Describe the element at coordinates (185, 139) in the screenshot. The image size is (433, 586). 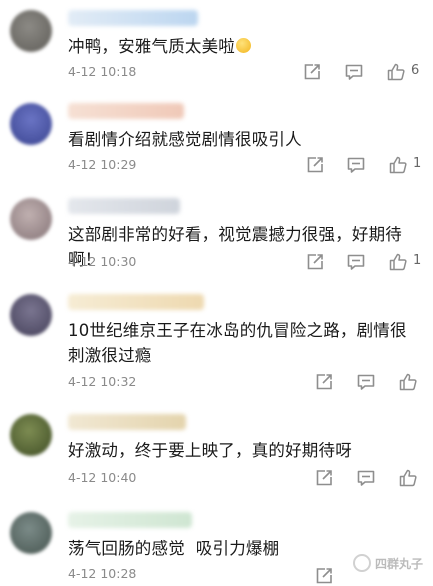
I see `comment-text: 看剧情介绍就感觉剧情很吸引人` at that location.